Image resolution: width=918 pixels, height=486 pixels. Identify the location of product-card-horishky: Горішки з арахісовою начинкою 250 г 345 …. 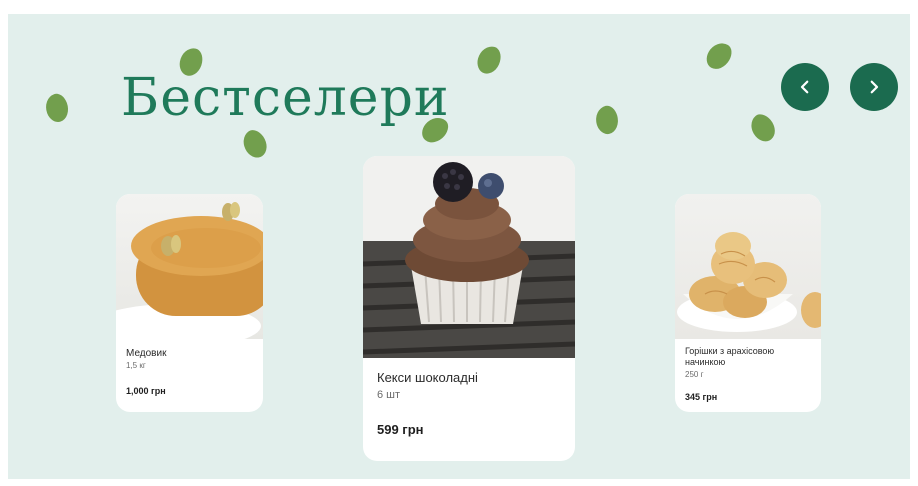
(748, 303).